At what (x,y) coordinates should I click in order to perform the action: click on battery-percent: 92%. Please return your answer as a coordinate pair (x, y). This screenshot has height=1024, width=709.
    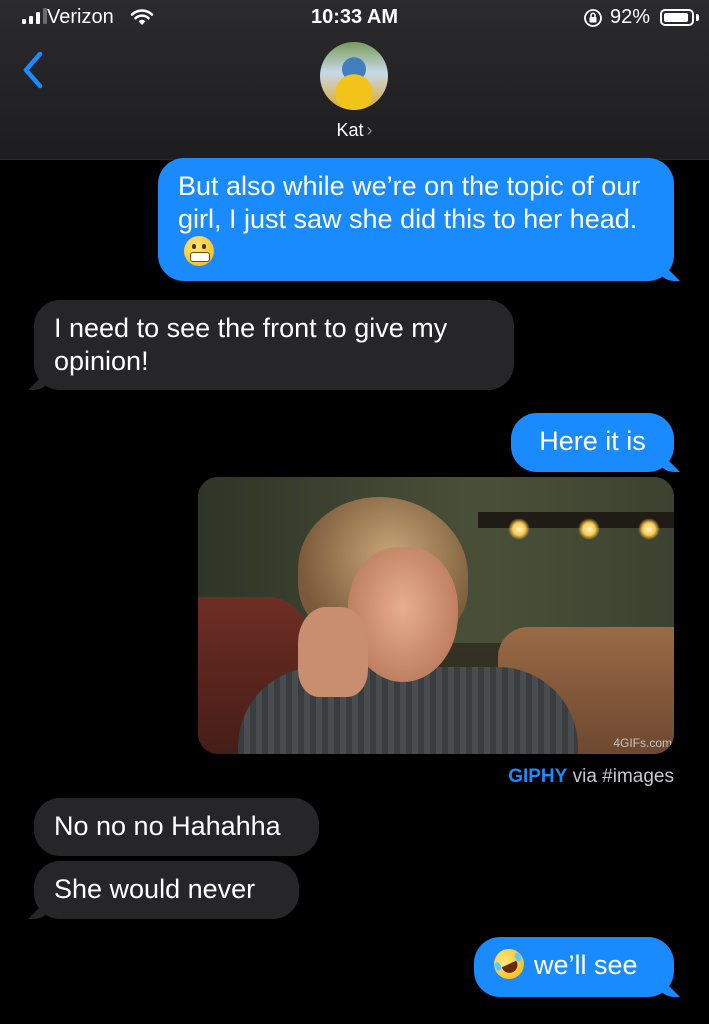
    Looking at the image, I should click on (630, 17).